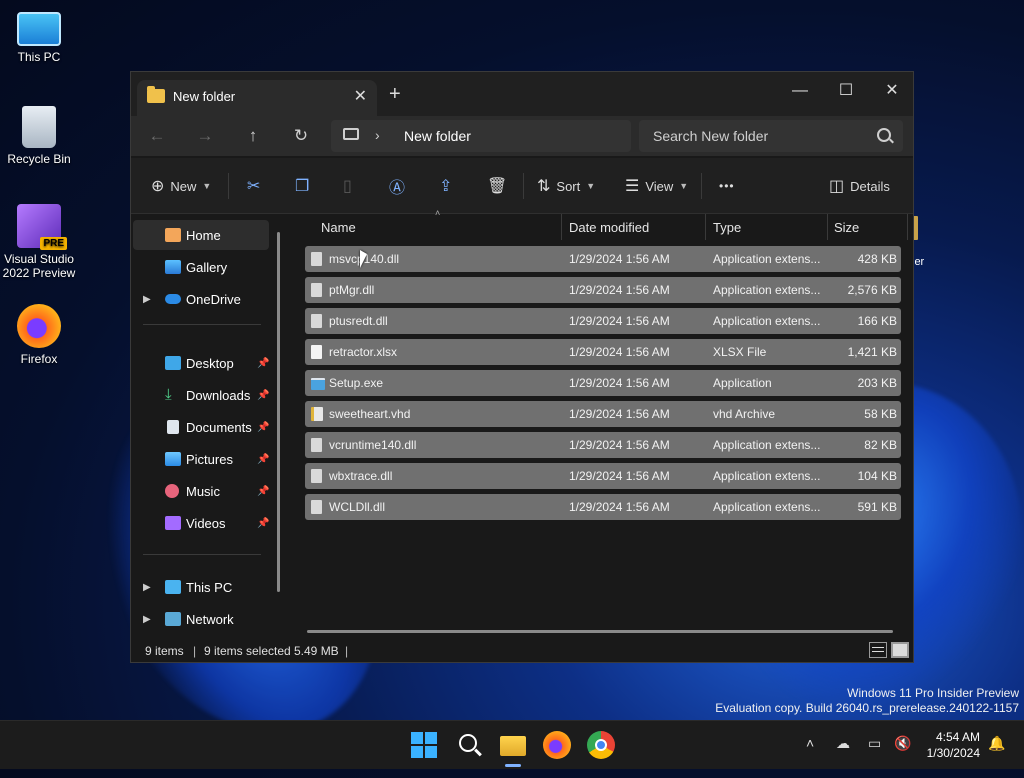 Image resolution: width=1024 pixels, height=778 pixels. What do you see at coordinates (347, 186) in the screenshot?
I see `paste-button: ▯` at bounding box center [347, 186].